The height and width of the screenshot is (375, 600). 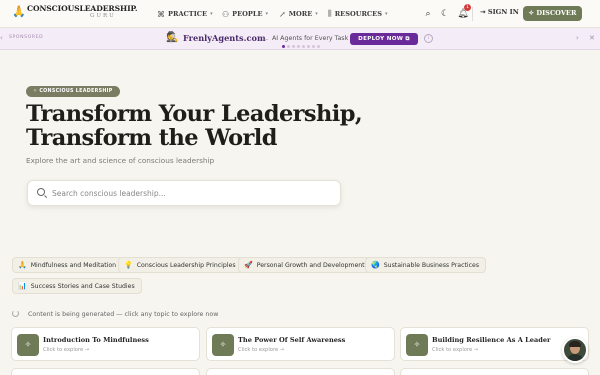 I want to click on topic-label: Sustainable Business Practices, so click(x=431, y=265).